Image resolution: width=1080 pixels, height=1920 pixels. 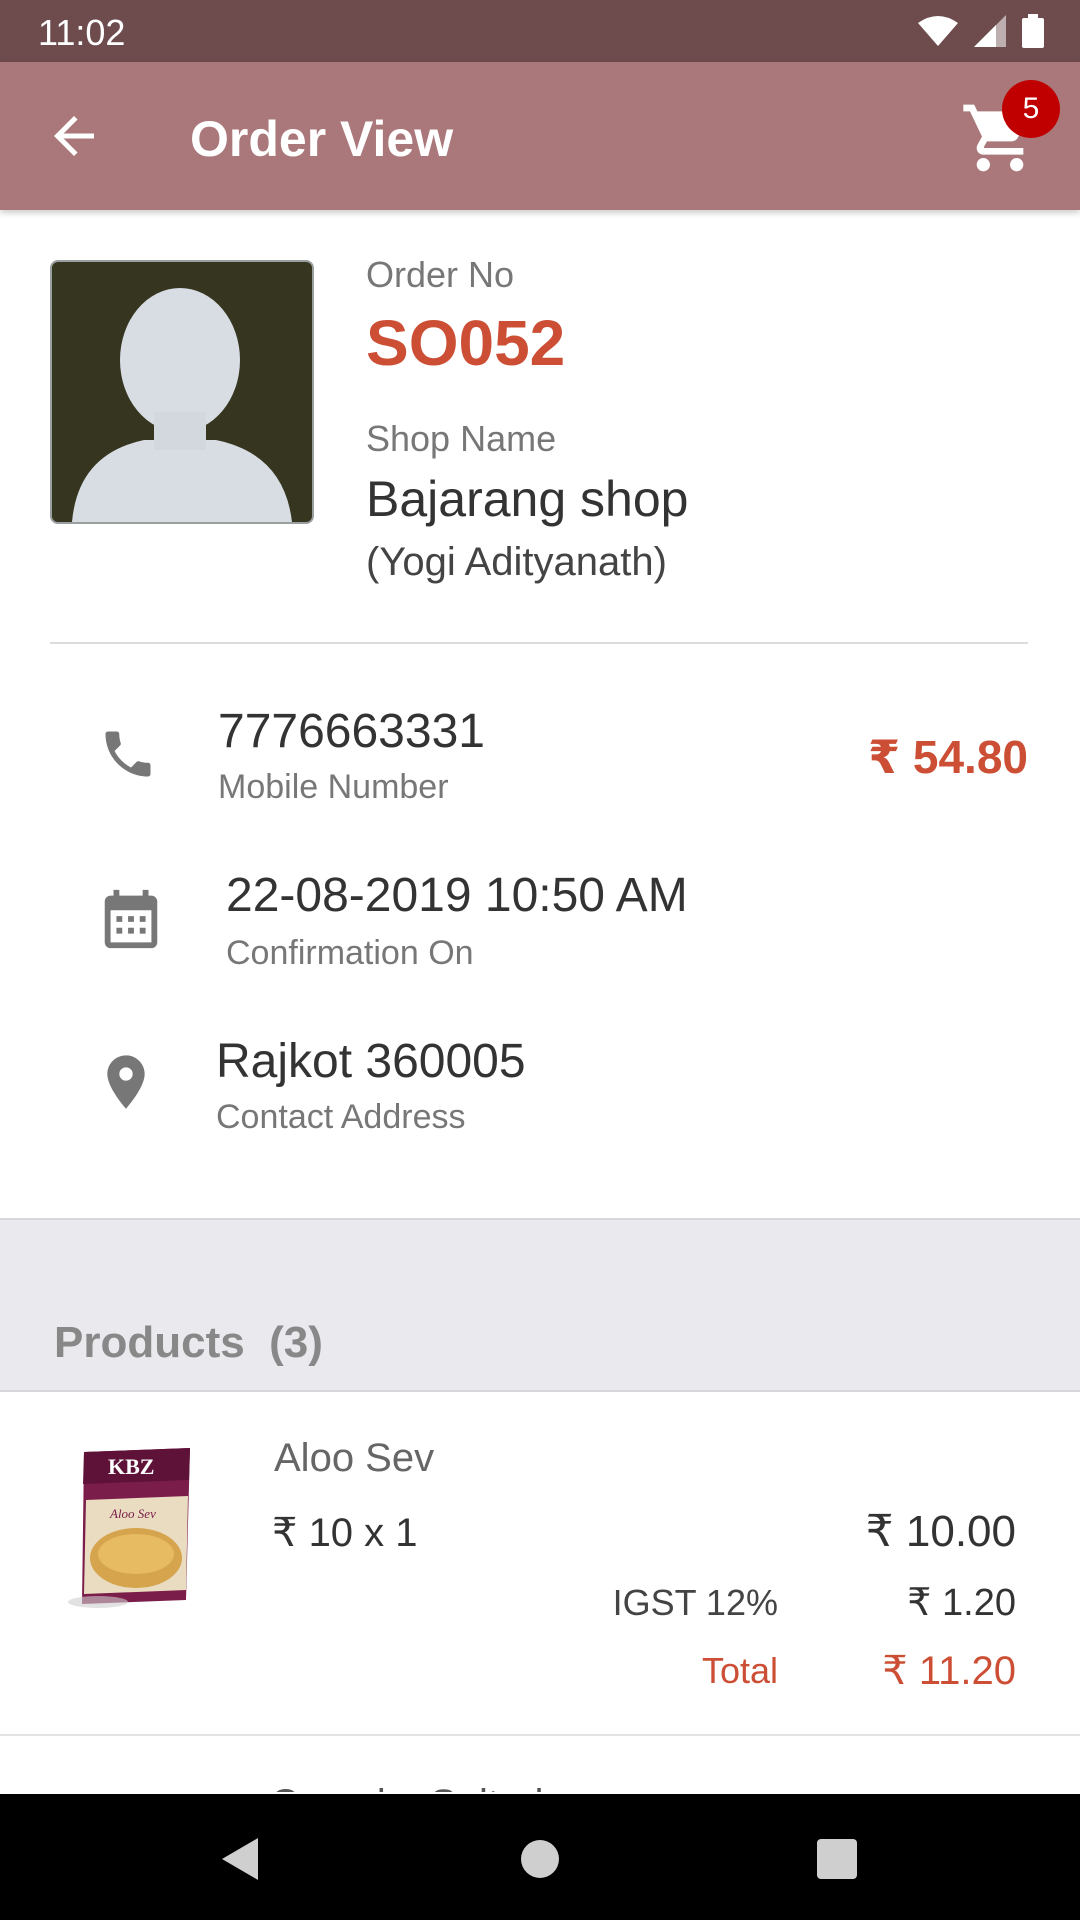 What do you see at coordinates (948, 757) in the screenshot?
I see `order-amount: ₹ 54.80` at bounding box center [948, 757].